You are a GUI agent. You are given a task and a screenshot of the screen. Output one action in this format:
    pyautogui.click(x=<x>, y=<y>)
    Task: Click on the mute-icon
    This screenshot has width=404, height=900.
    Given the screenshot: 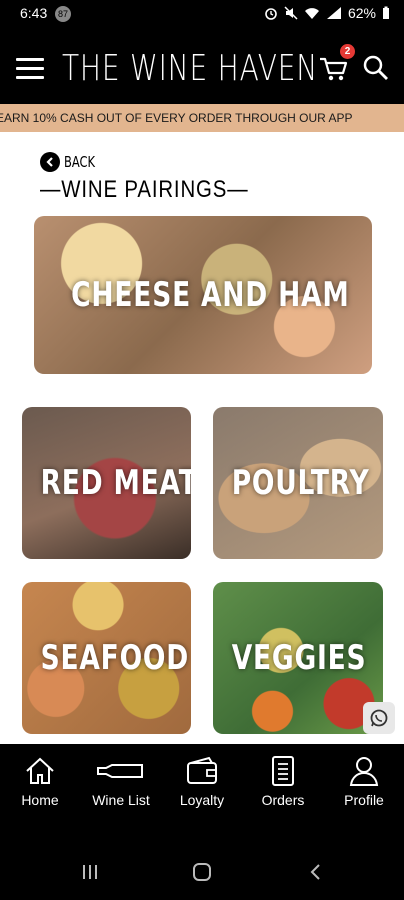 What is the action you would take?
    pyautogui.click(x=291, y=13)
    